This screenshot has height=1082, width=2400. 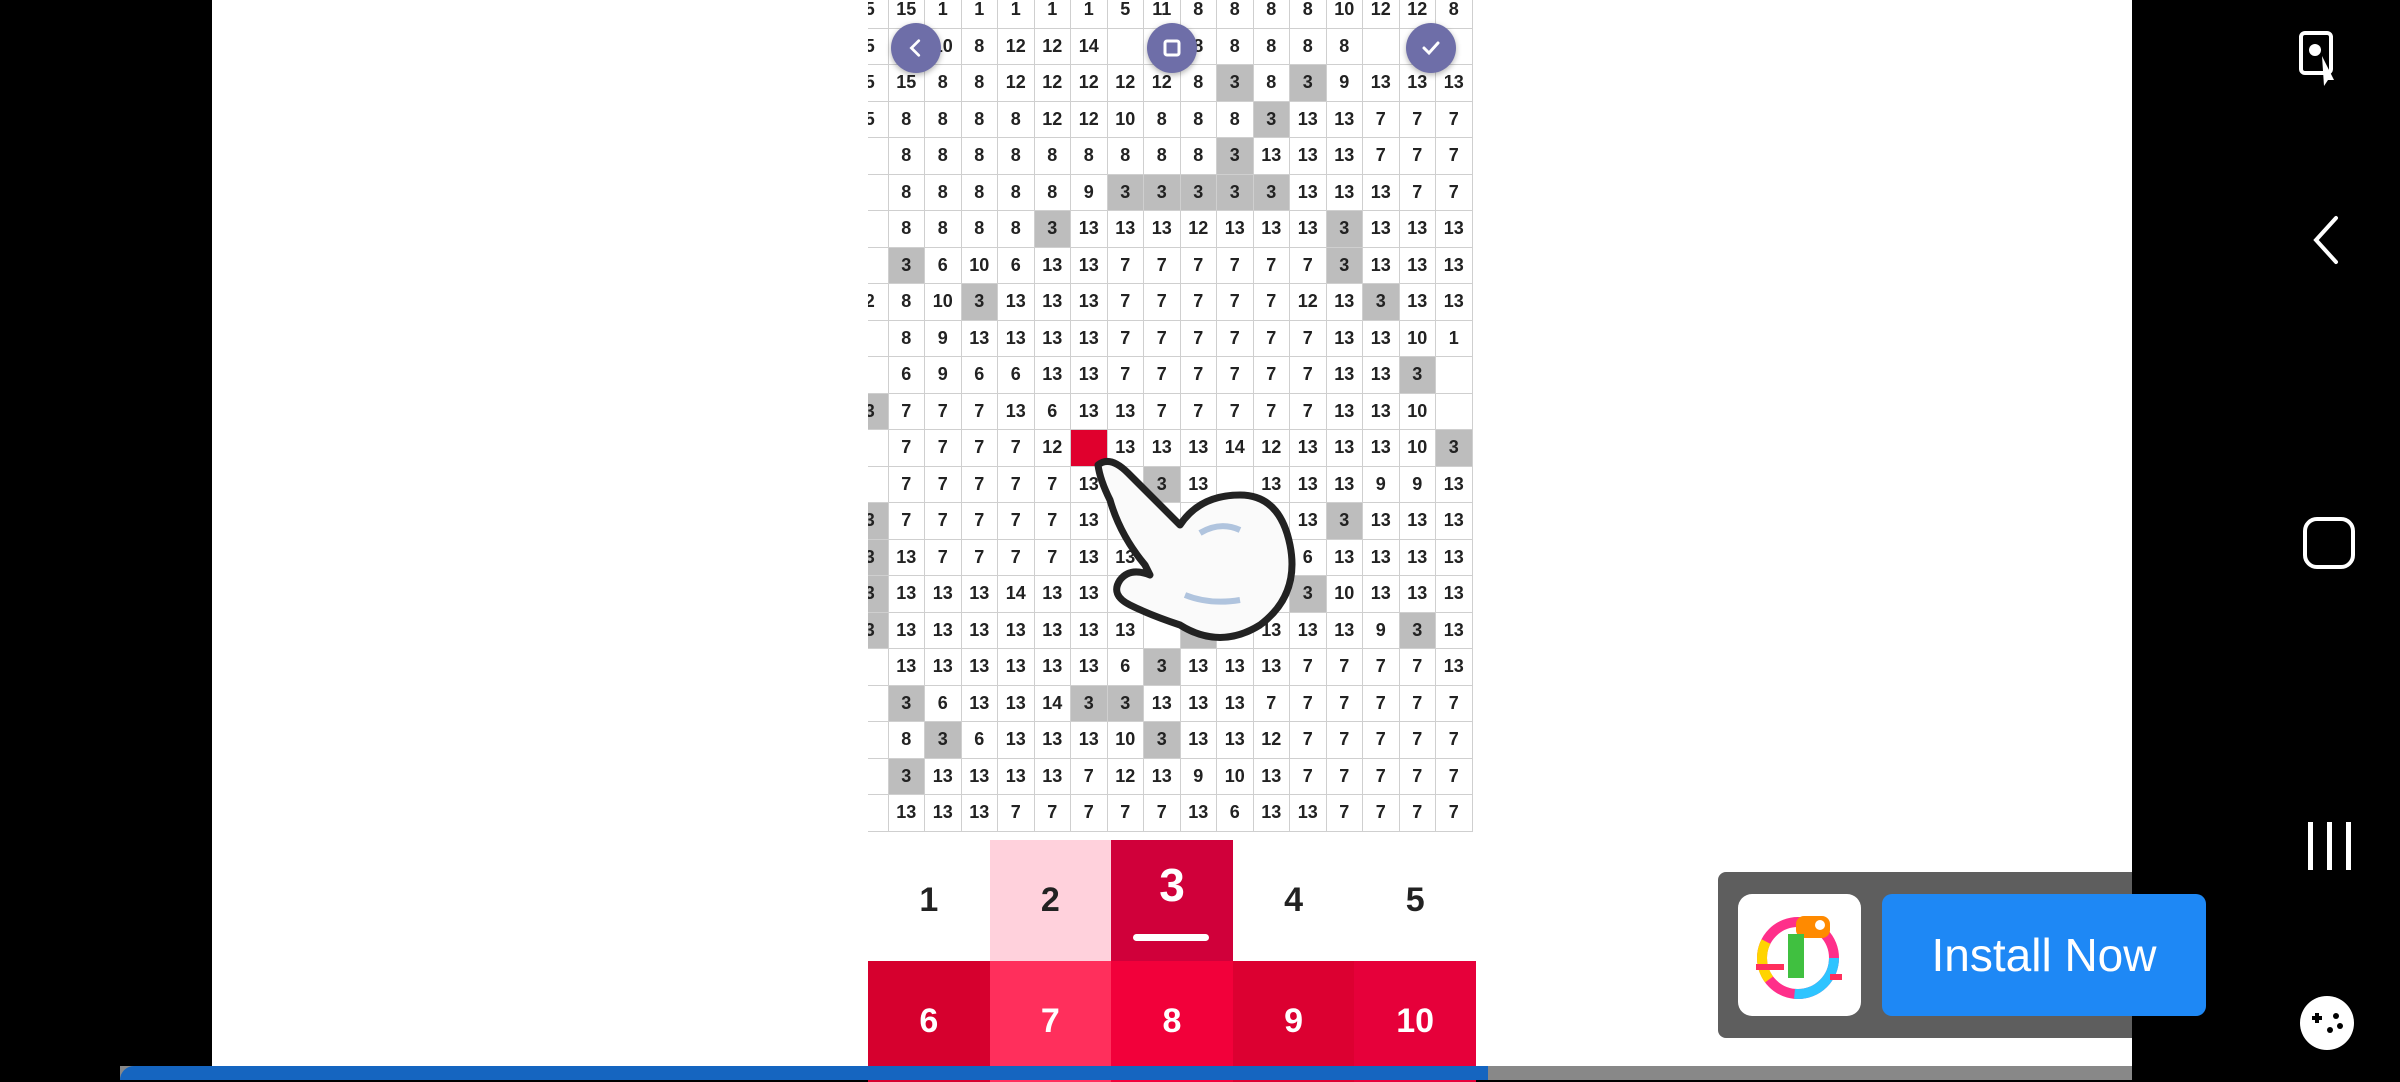 What do you see at coordinates (1052, 14) in the screenshot?
I see `grid-cell: 1` at bounding box center [1052, 14].